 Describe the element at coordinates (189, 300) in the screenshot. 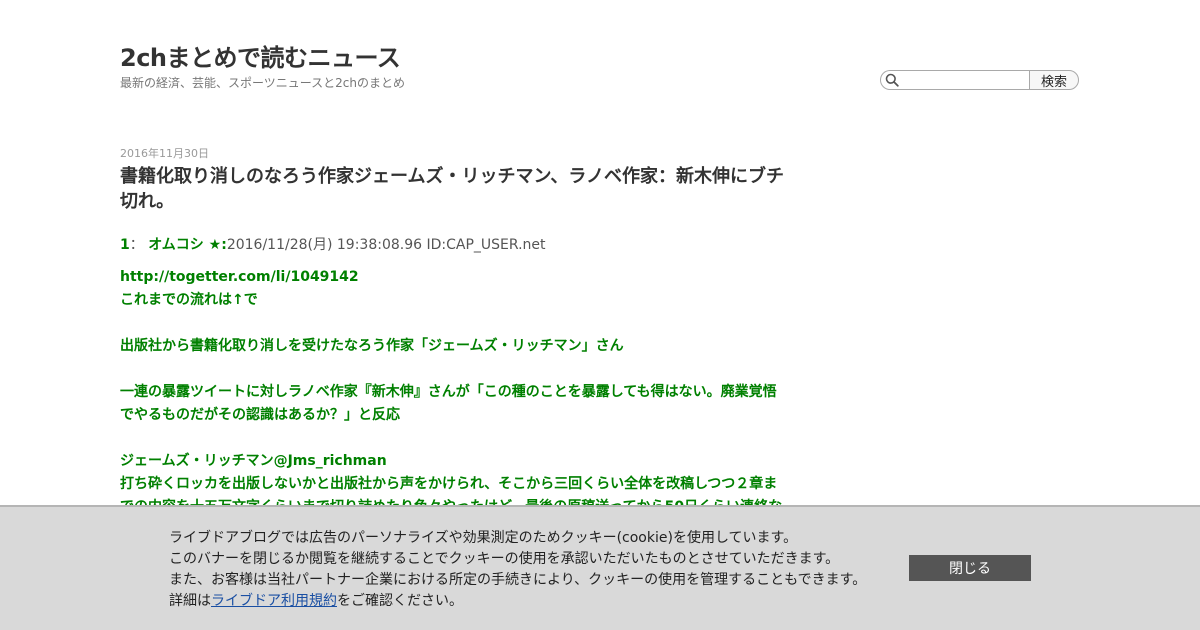

I see `body-line-1: これまでの流れは↑で` at that location.